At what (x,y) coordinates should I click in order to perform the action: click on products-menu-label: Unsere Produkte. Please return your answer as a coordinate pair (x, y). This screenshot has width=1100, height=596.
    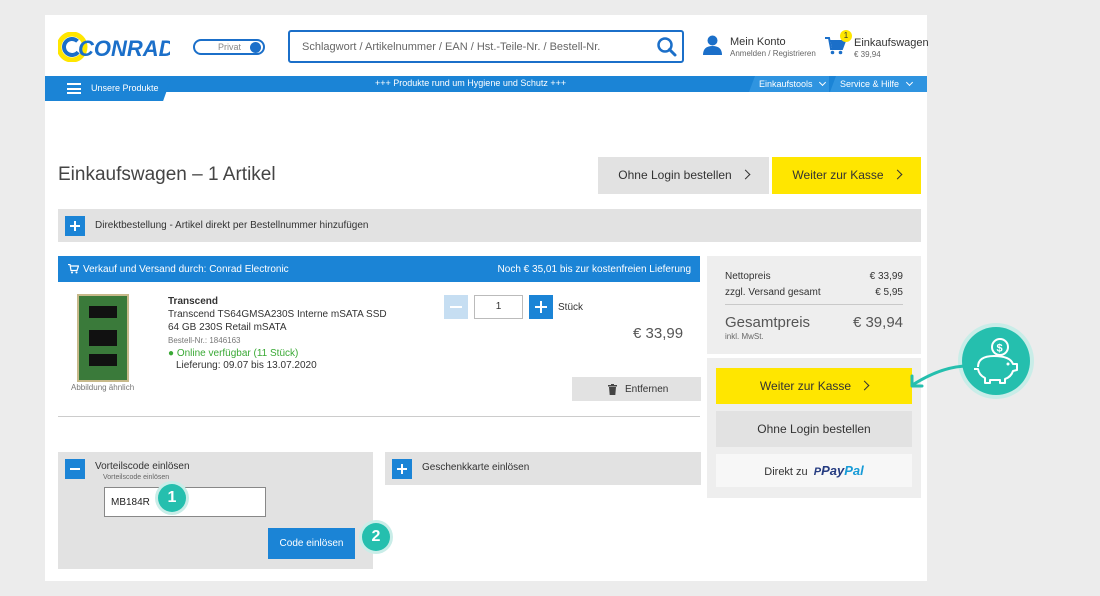
    Looking at the image, I should click on (125, 88).